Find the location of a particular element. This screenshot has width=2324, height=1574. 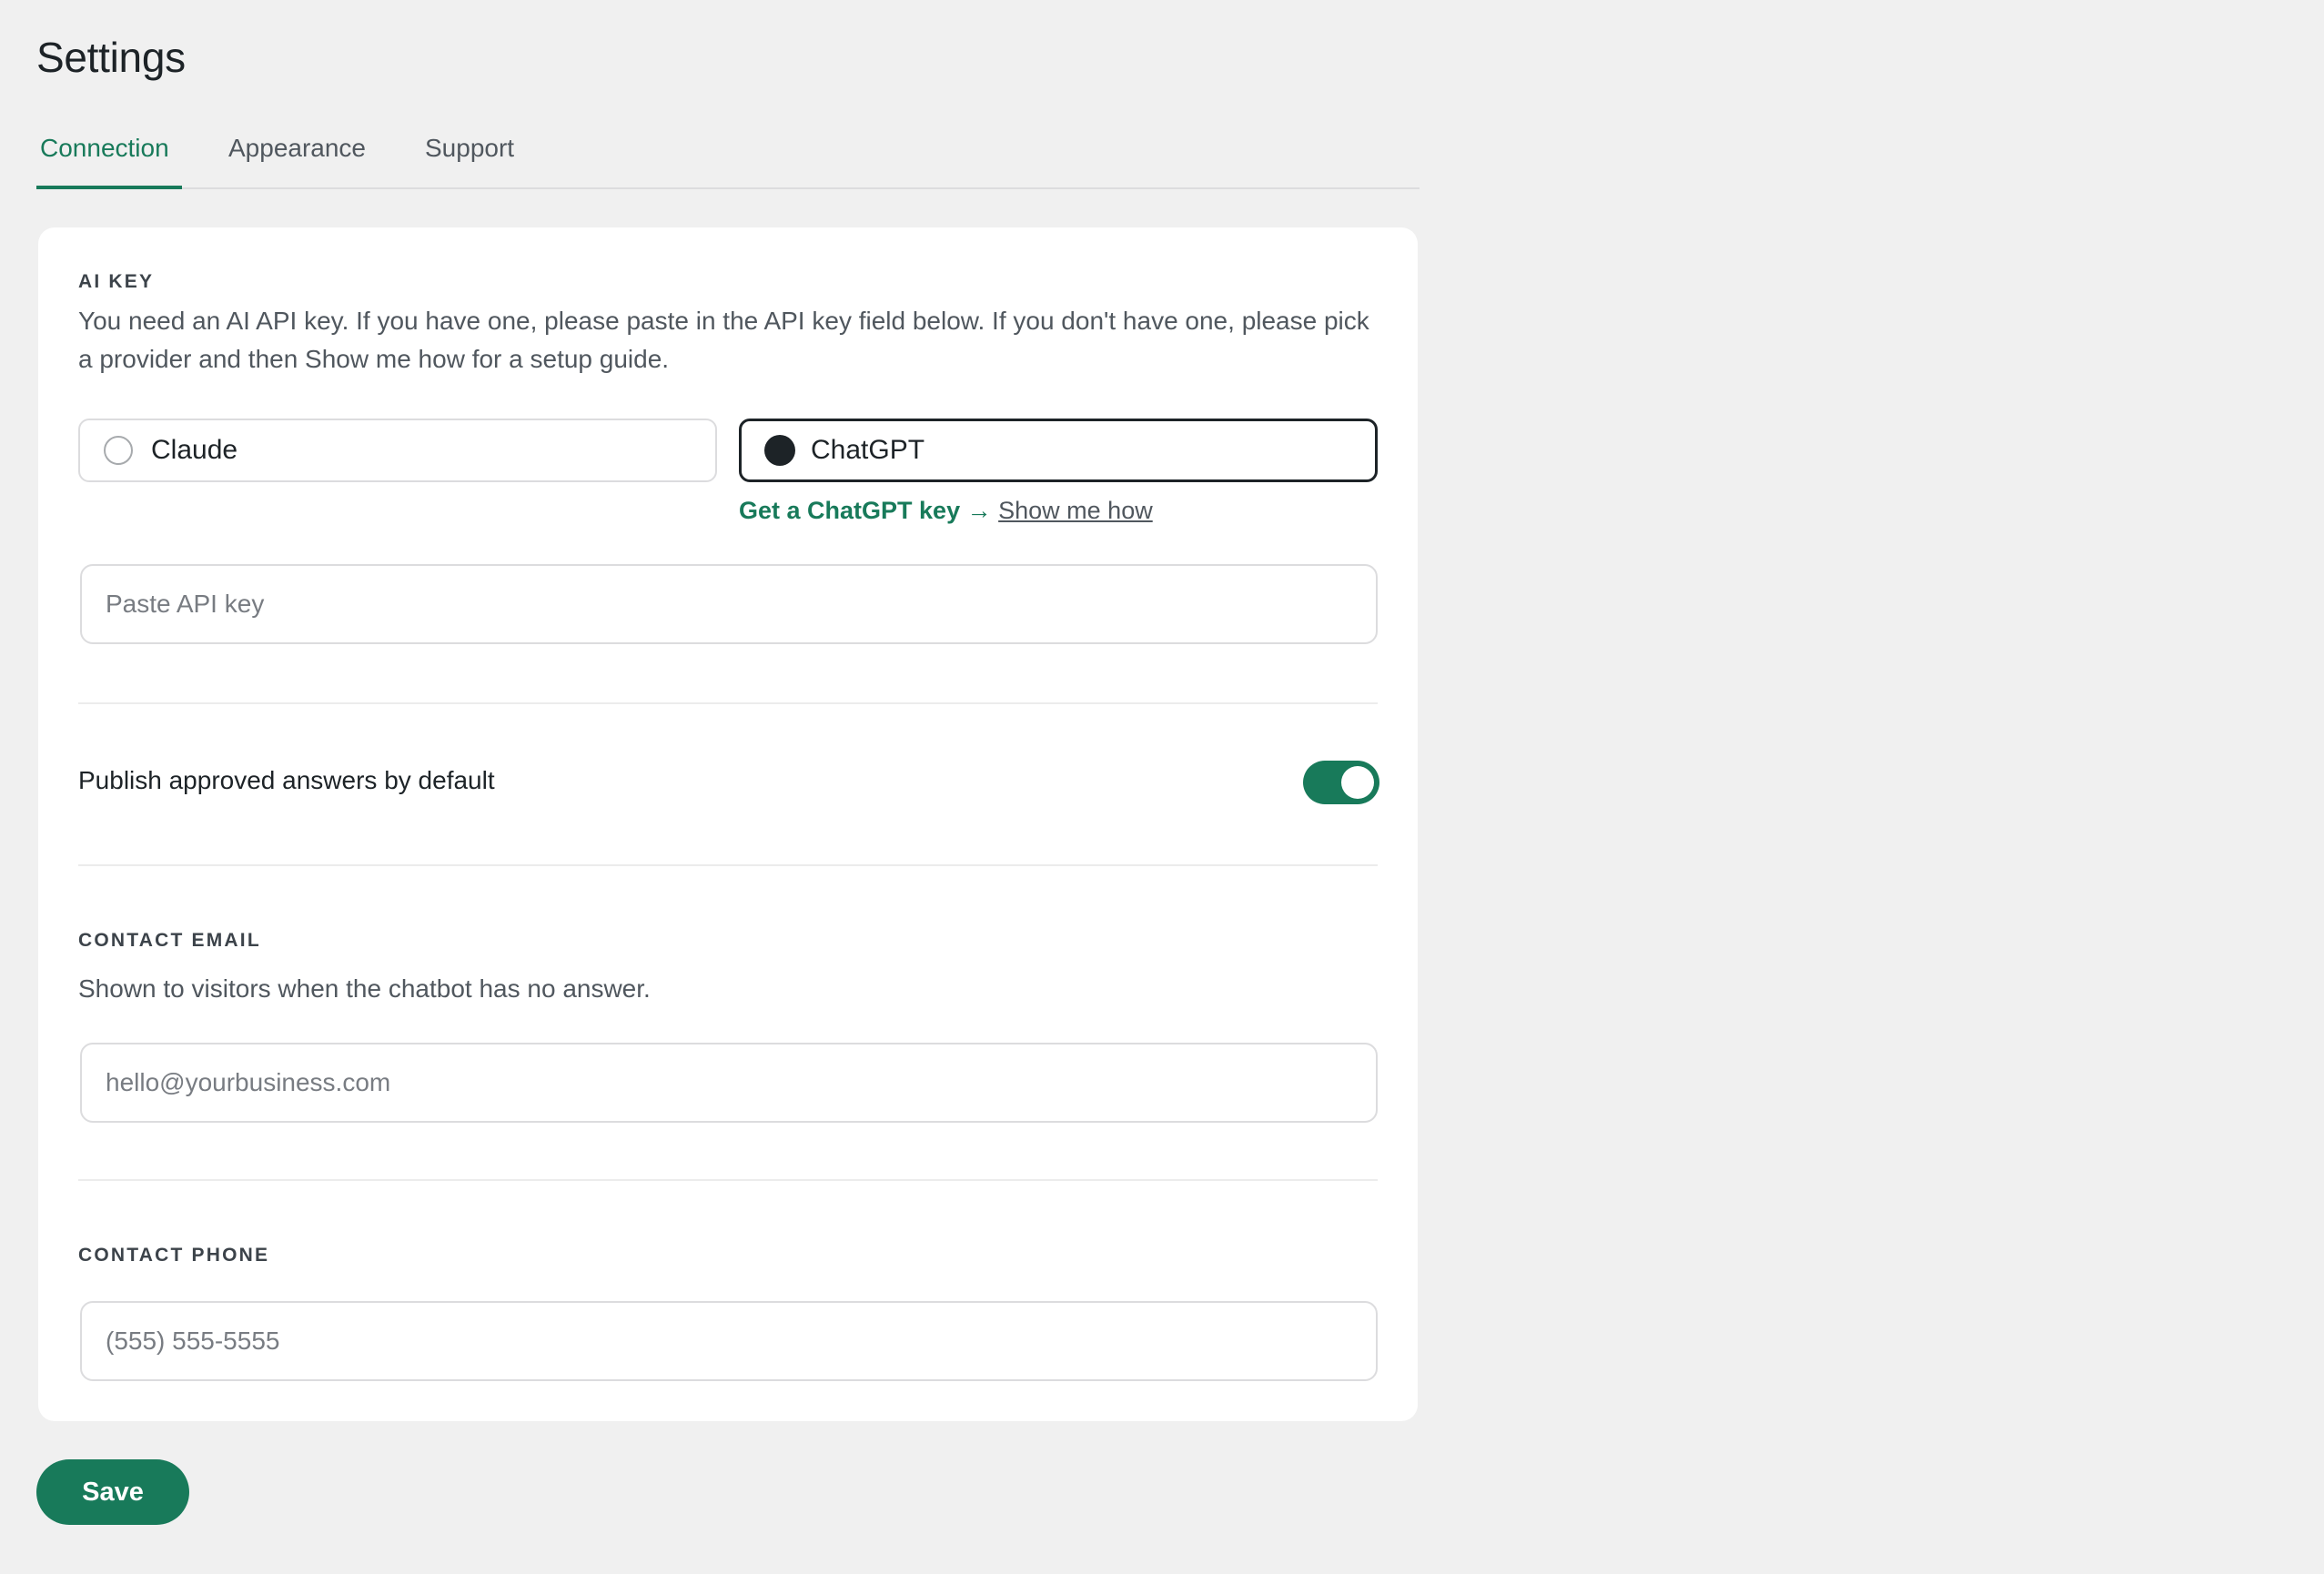

tab-connection: Connection is located at coordinates (109, 158).